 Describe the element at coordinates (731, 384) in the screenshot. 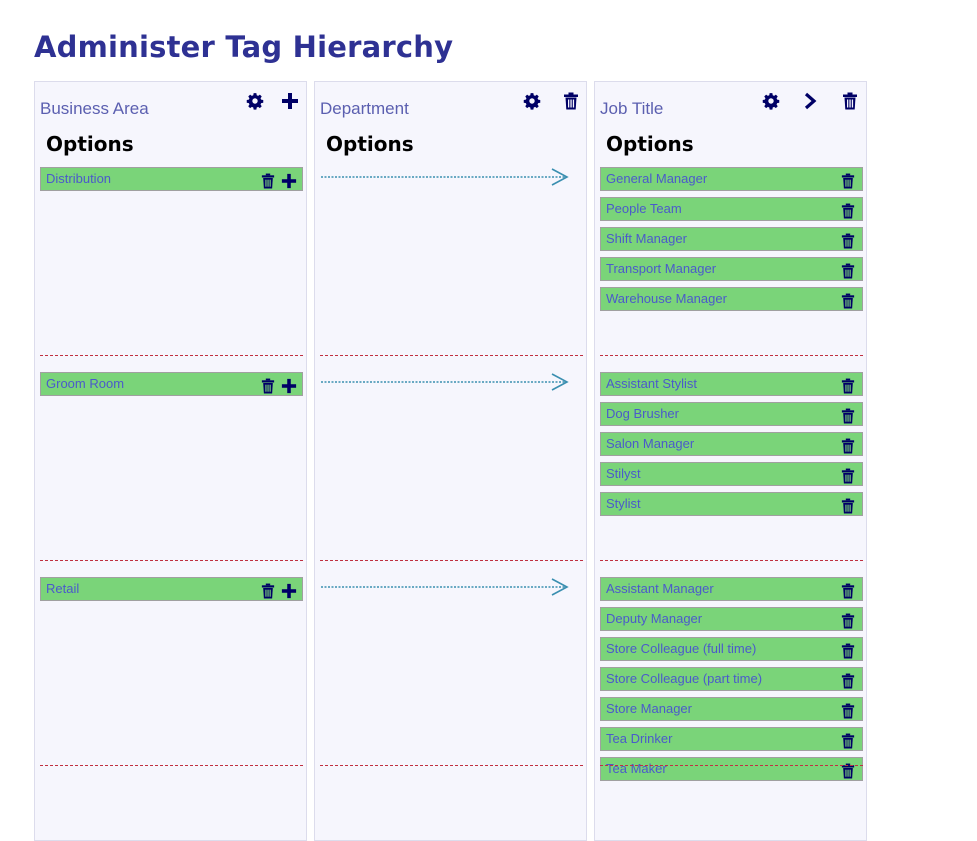

I see `job-title-tag: Assistant Stylist` at that location.